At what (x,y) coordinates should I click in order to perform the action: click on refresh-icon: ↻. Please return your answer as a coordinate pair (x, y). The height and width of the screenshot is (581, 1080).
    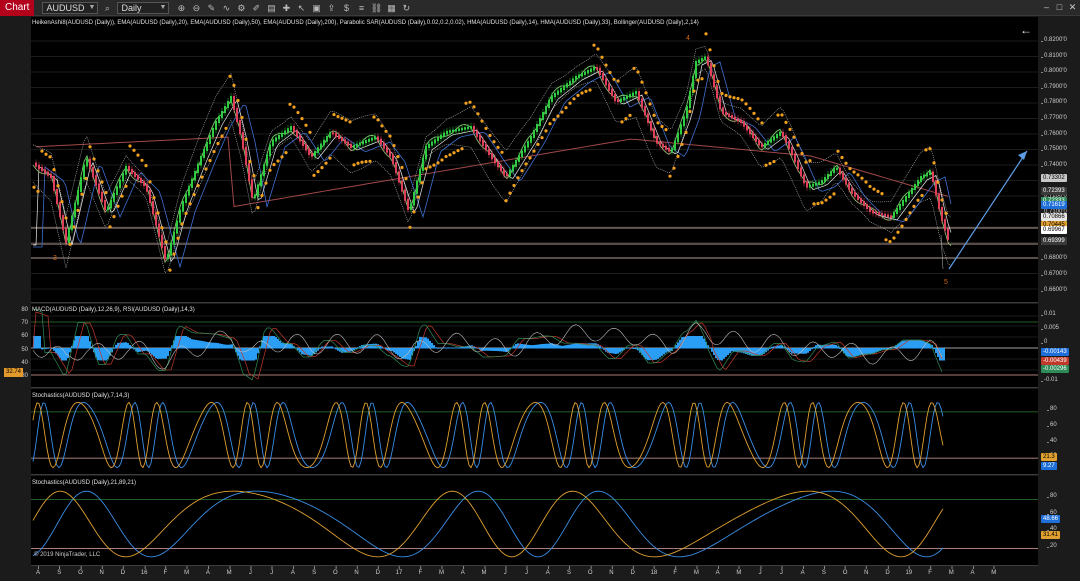
    Looking at the image, I should click on (406, 8).